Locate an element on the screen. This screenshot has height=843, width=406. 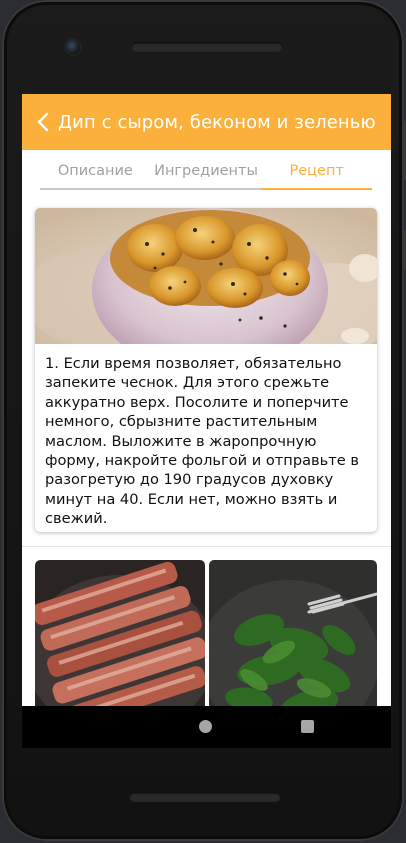
tab-description: Описание is located at coordinates (95, 172).